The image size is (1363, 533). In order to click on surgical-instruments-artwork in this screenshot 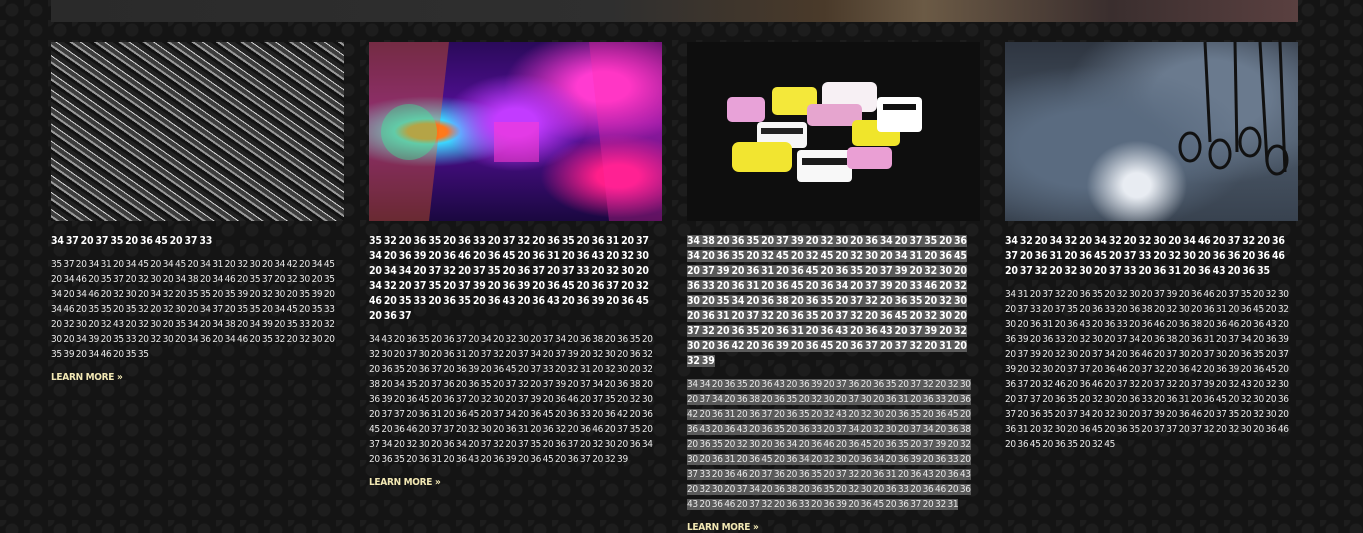, I will do `click(1233, 109)`.